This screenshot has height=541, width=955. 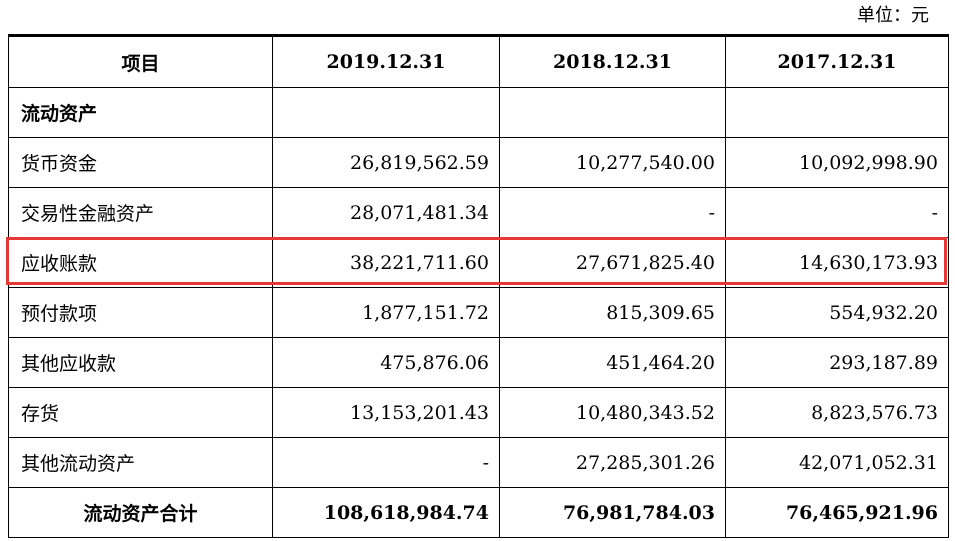 I want to click on table-row: 其他流动资产 - 27,285,301.26 42,071,052.31, so click(x=478, y=462).